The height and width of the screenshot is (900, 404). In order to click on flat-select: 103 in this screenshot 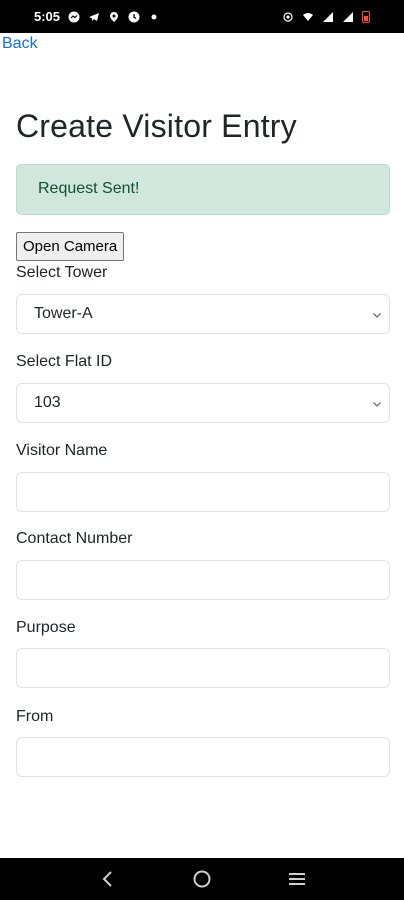, I will do `click(203, 403)`.